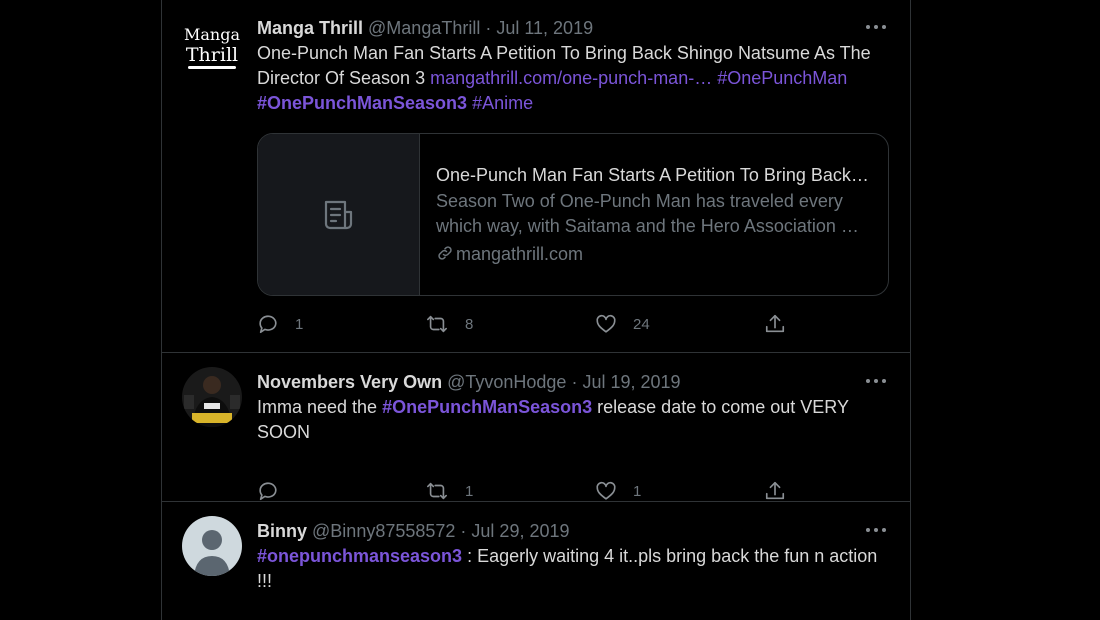  What do you see at coordinates (622, 324) in the screenshot?
I see `like-button: 24` at bounding box center [622, 324].